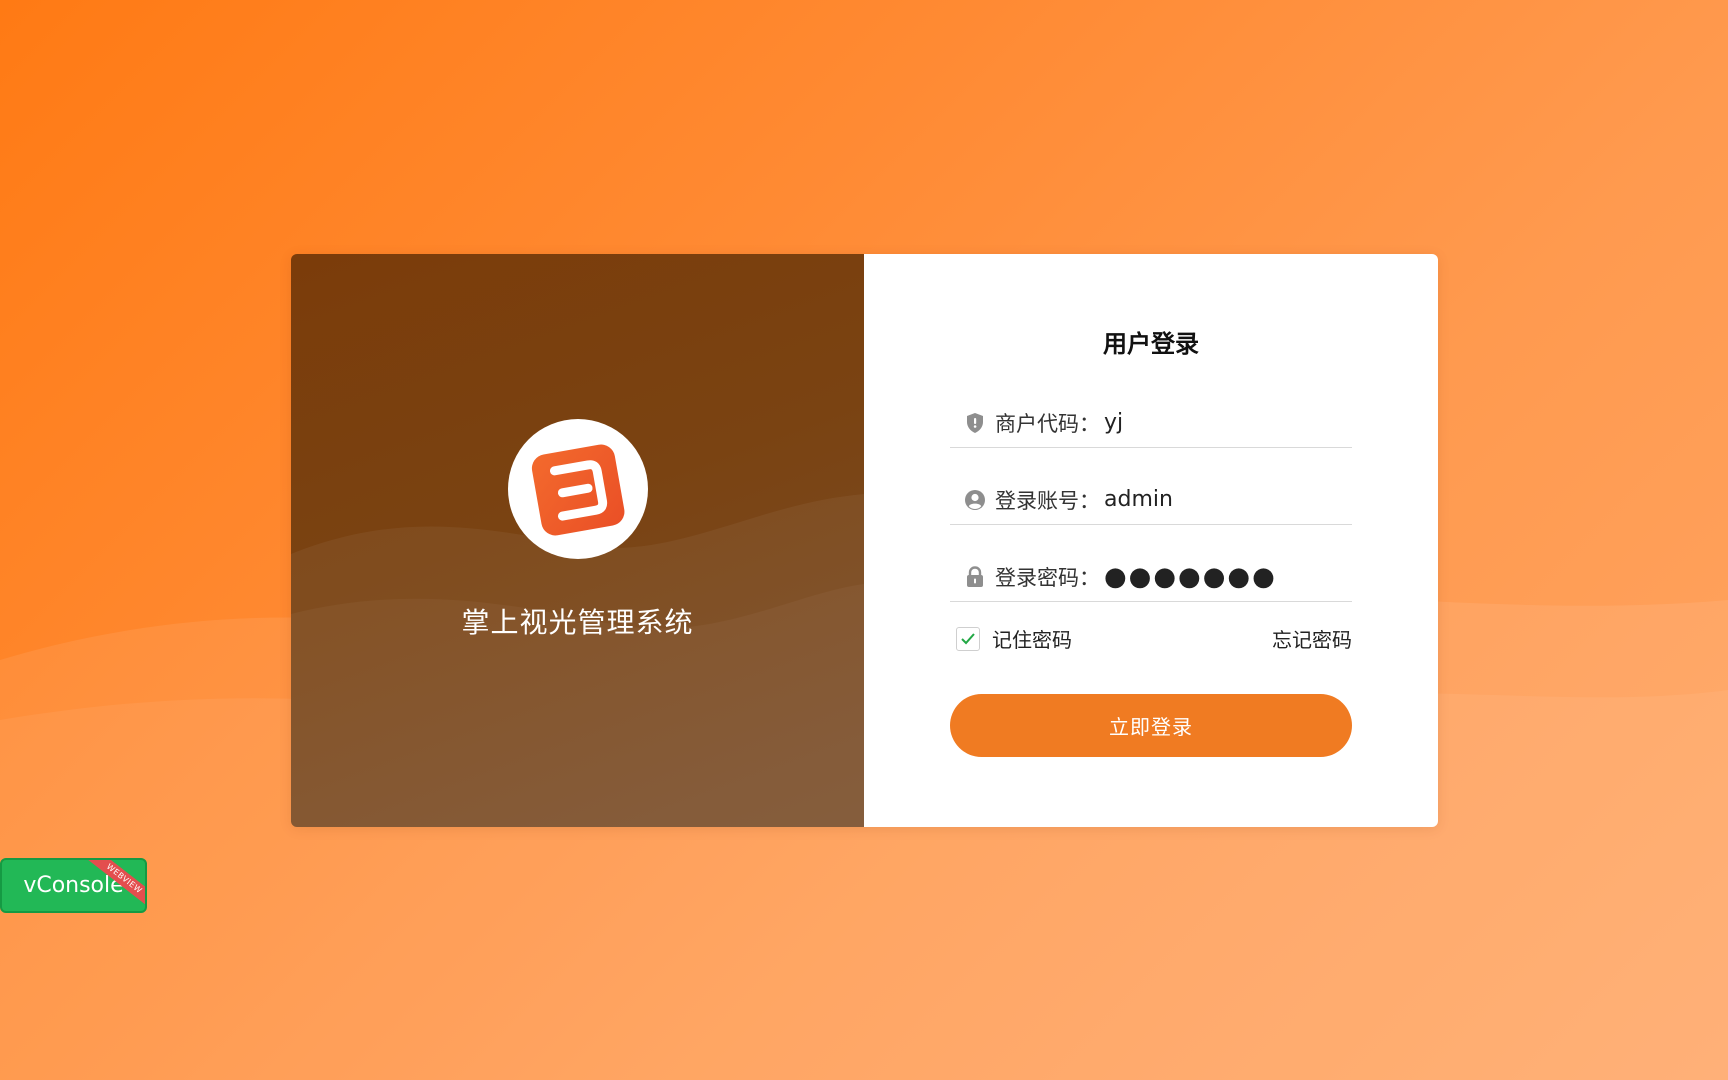 This screenshot has width=1728, height=1080. I want to click on remember-checkbox, so click(968, 638).